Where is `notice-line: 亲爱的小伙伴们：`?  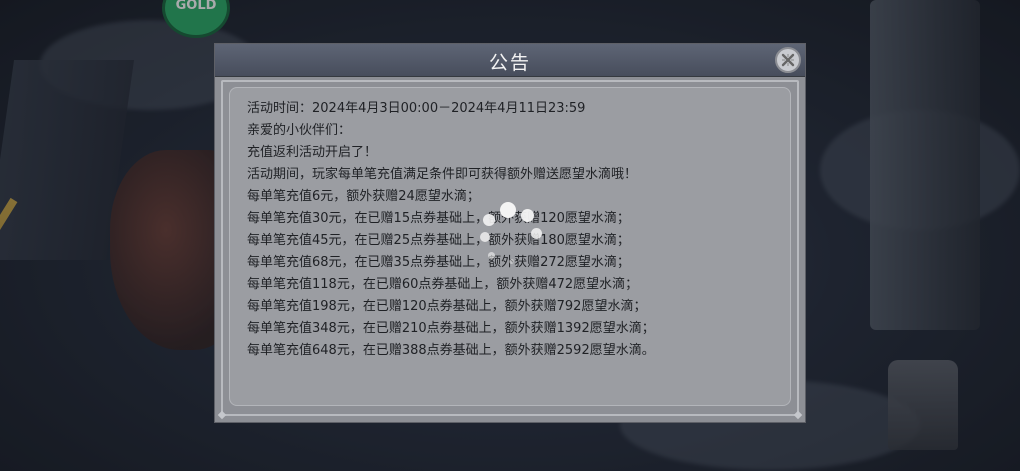
notice-line: 亲爱的小伙伴们： is located at coordinates (299, 130).